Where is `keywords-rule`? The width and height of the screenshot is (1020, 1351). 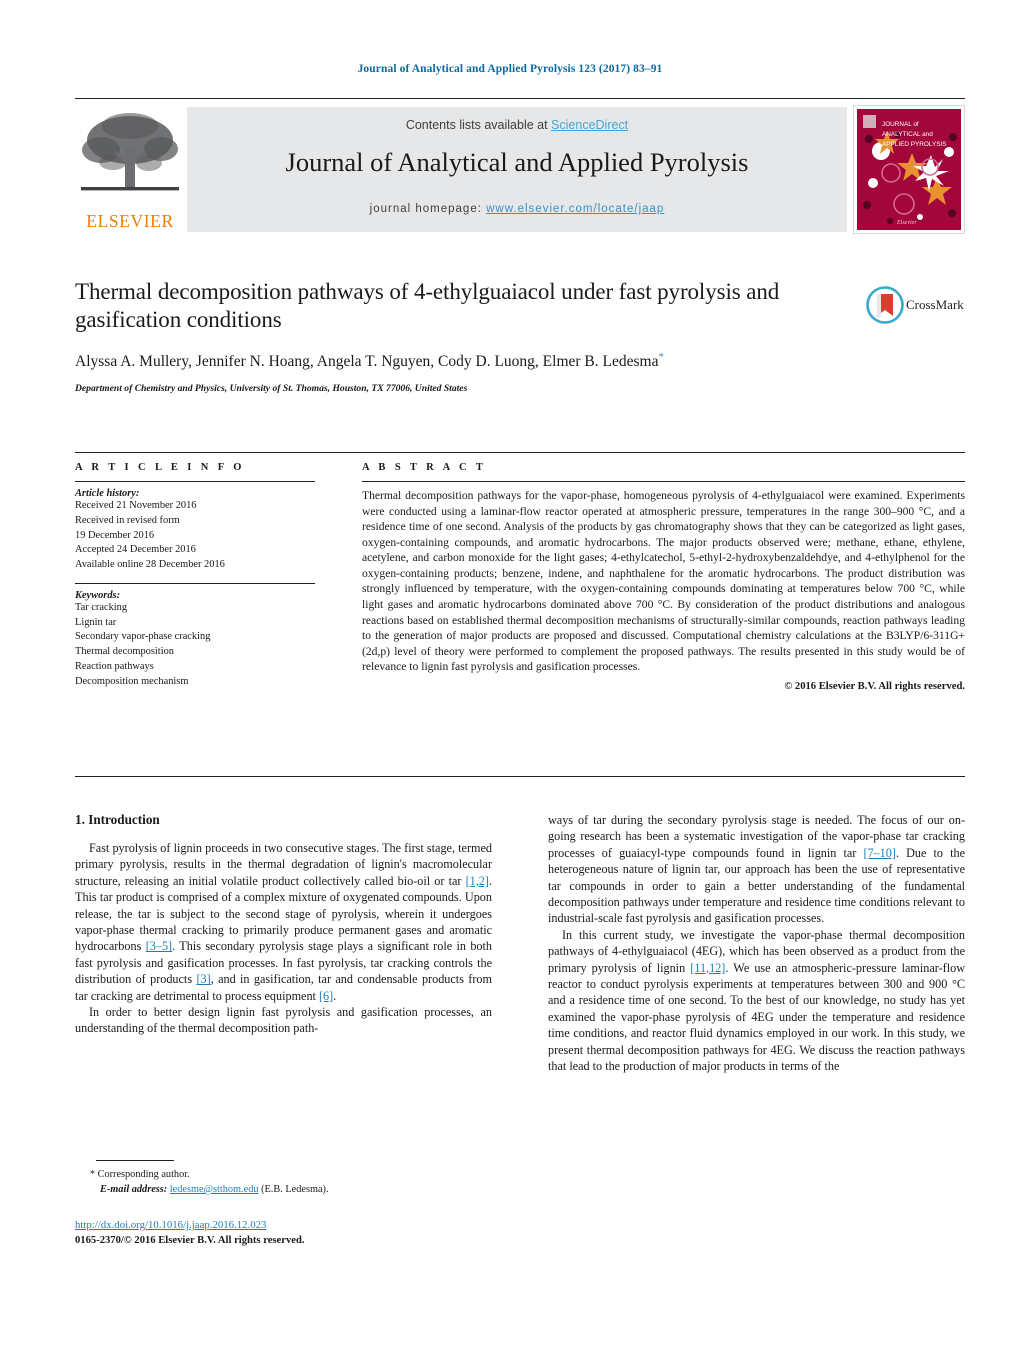
keywords-rule is located at coordinates (195, 583).